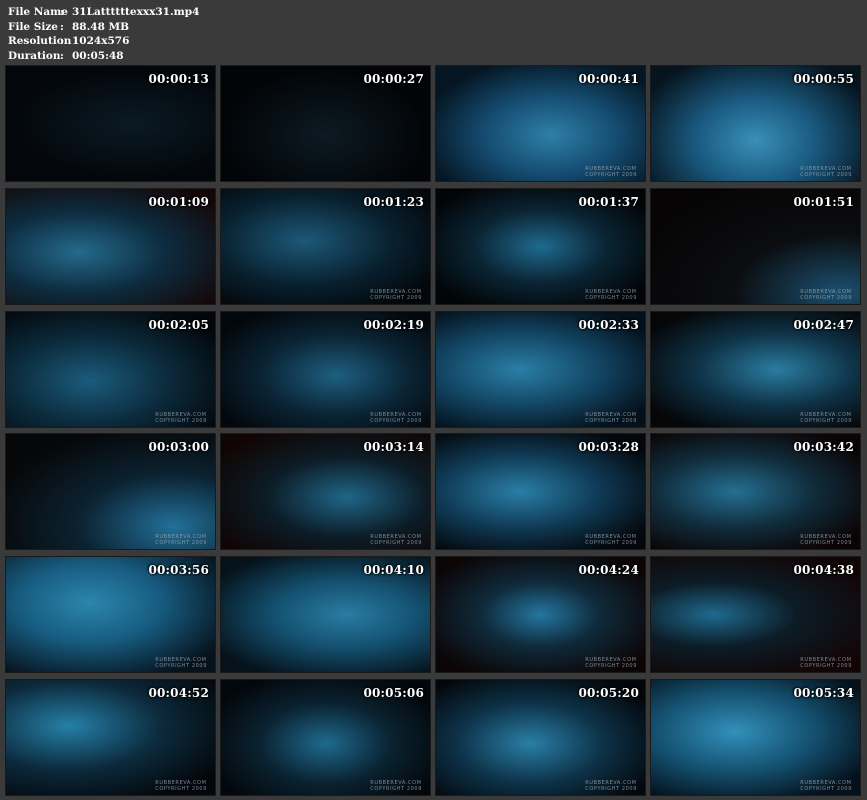  What do you see at coordinates (823, 692) in the screenshot?
I see `timestamp-label: 00:05:34` at bounding box center [823, 692].